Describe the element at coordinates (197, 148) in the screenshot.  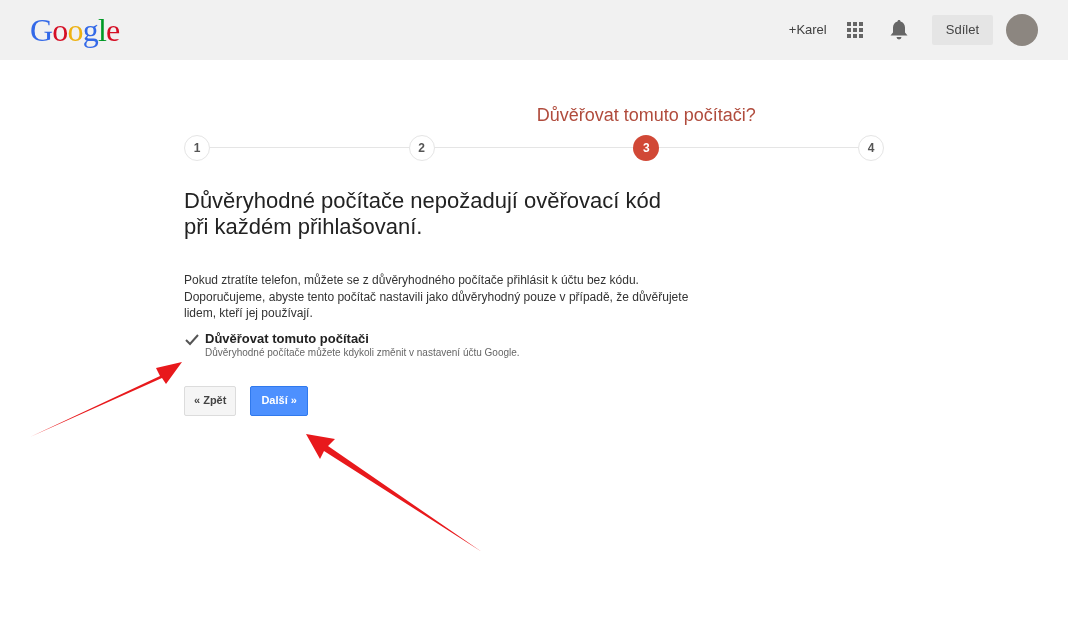
I see `step-indicator: 1` at that location.